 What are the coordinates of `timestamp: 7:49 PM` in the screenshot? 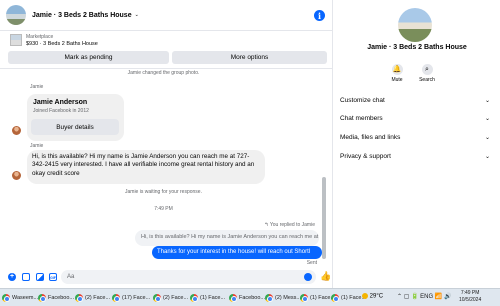 It's located at (163, 209).